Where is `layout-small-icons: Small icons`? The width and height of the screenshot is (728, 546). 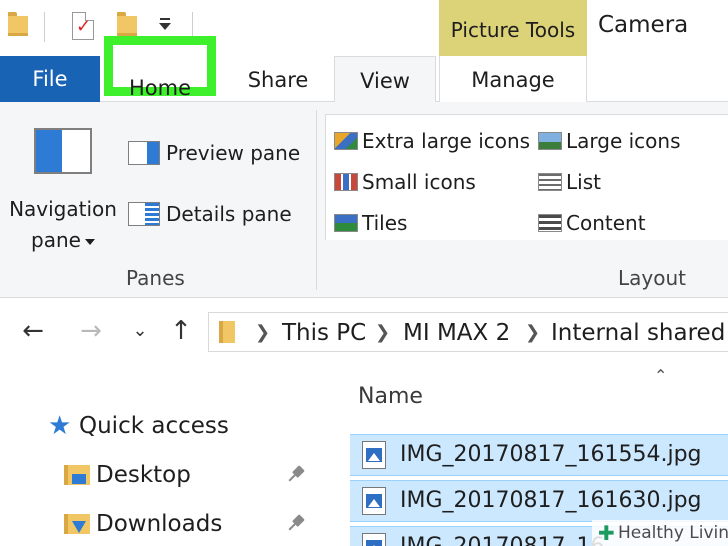
layout-small-icons: Small icons is located at coordinates (428, 182).